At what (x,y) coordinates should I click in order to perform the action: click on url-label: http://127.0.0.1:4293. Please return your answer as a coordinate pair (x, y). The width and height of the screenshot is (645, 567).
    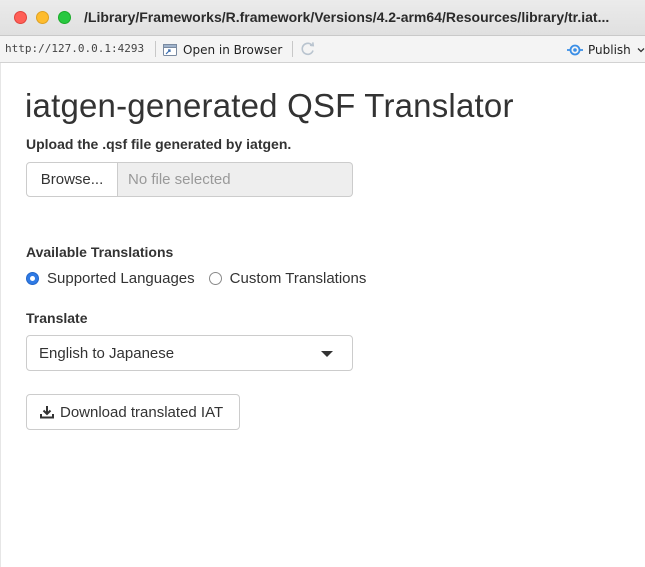
    Looking at the image, I should click on (75, 48).